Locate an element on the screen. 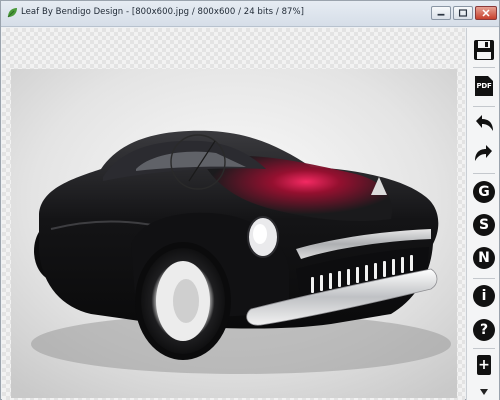 The width and height of the screenshot is (500, 400). add-label: + is located at coordinates (484, 365).